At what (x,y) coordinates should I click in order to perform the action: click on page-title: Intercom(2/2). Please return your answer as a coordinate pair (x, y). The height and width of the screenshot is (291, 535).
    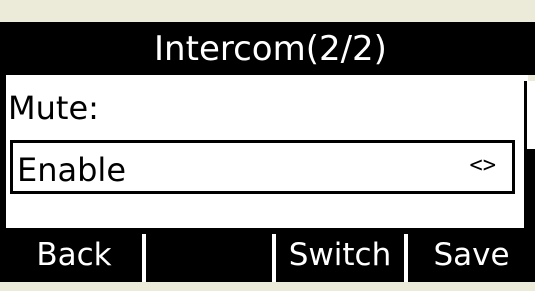
    Looking at the image, I should click on (270, 48).